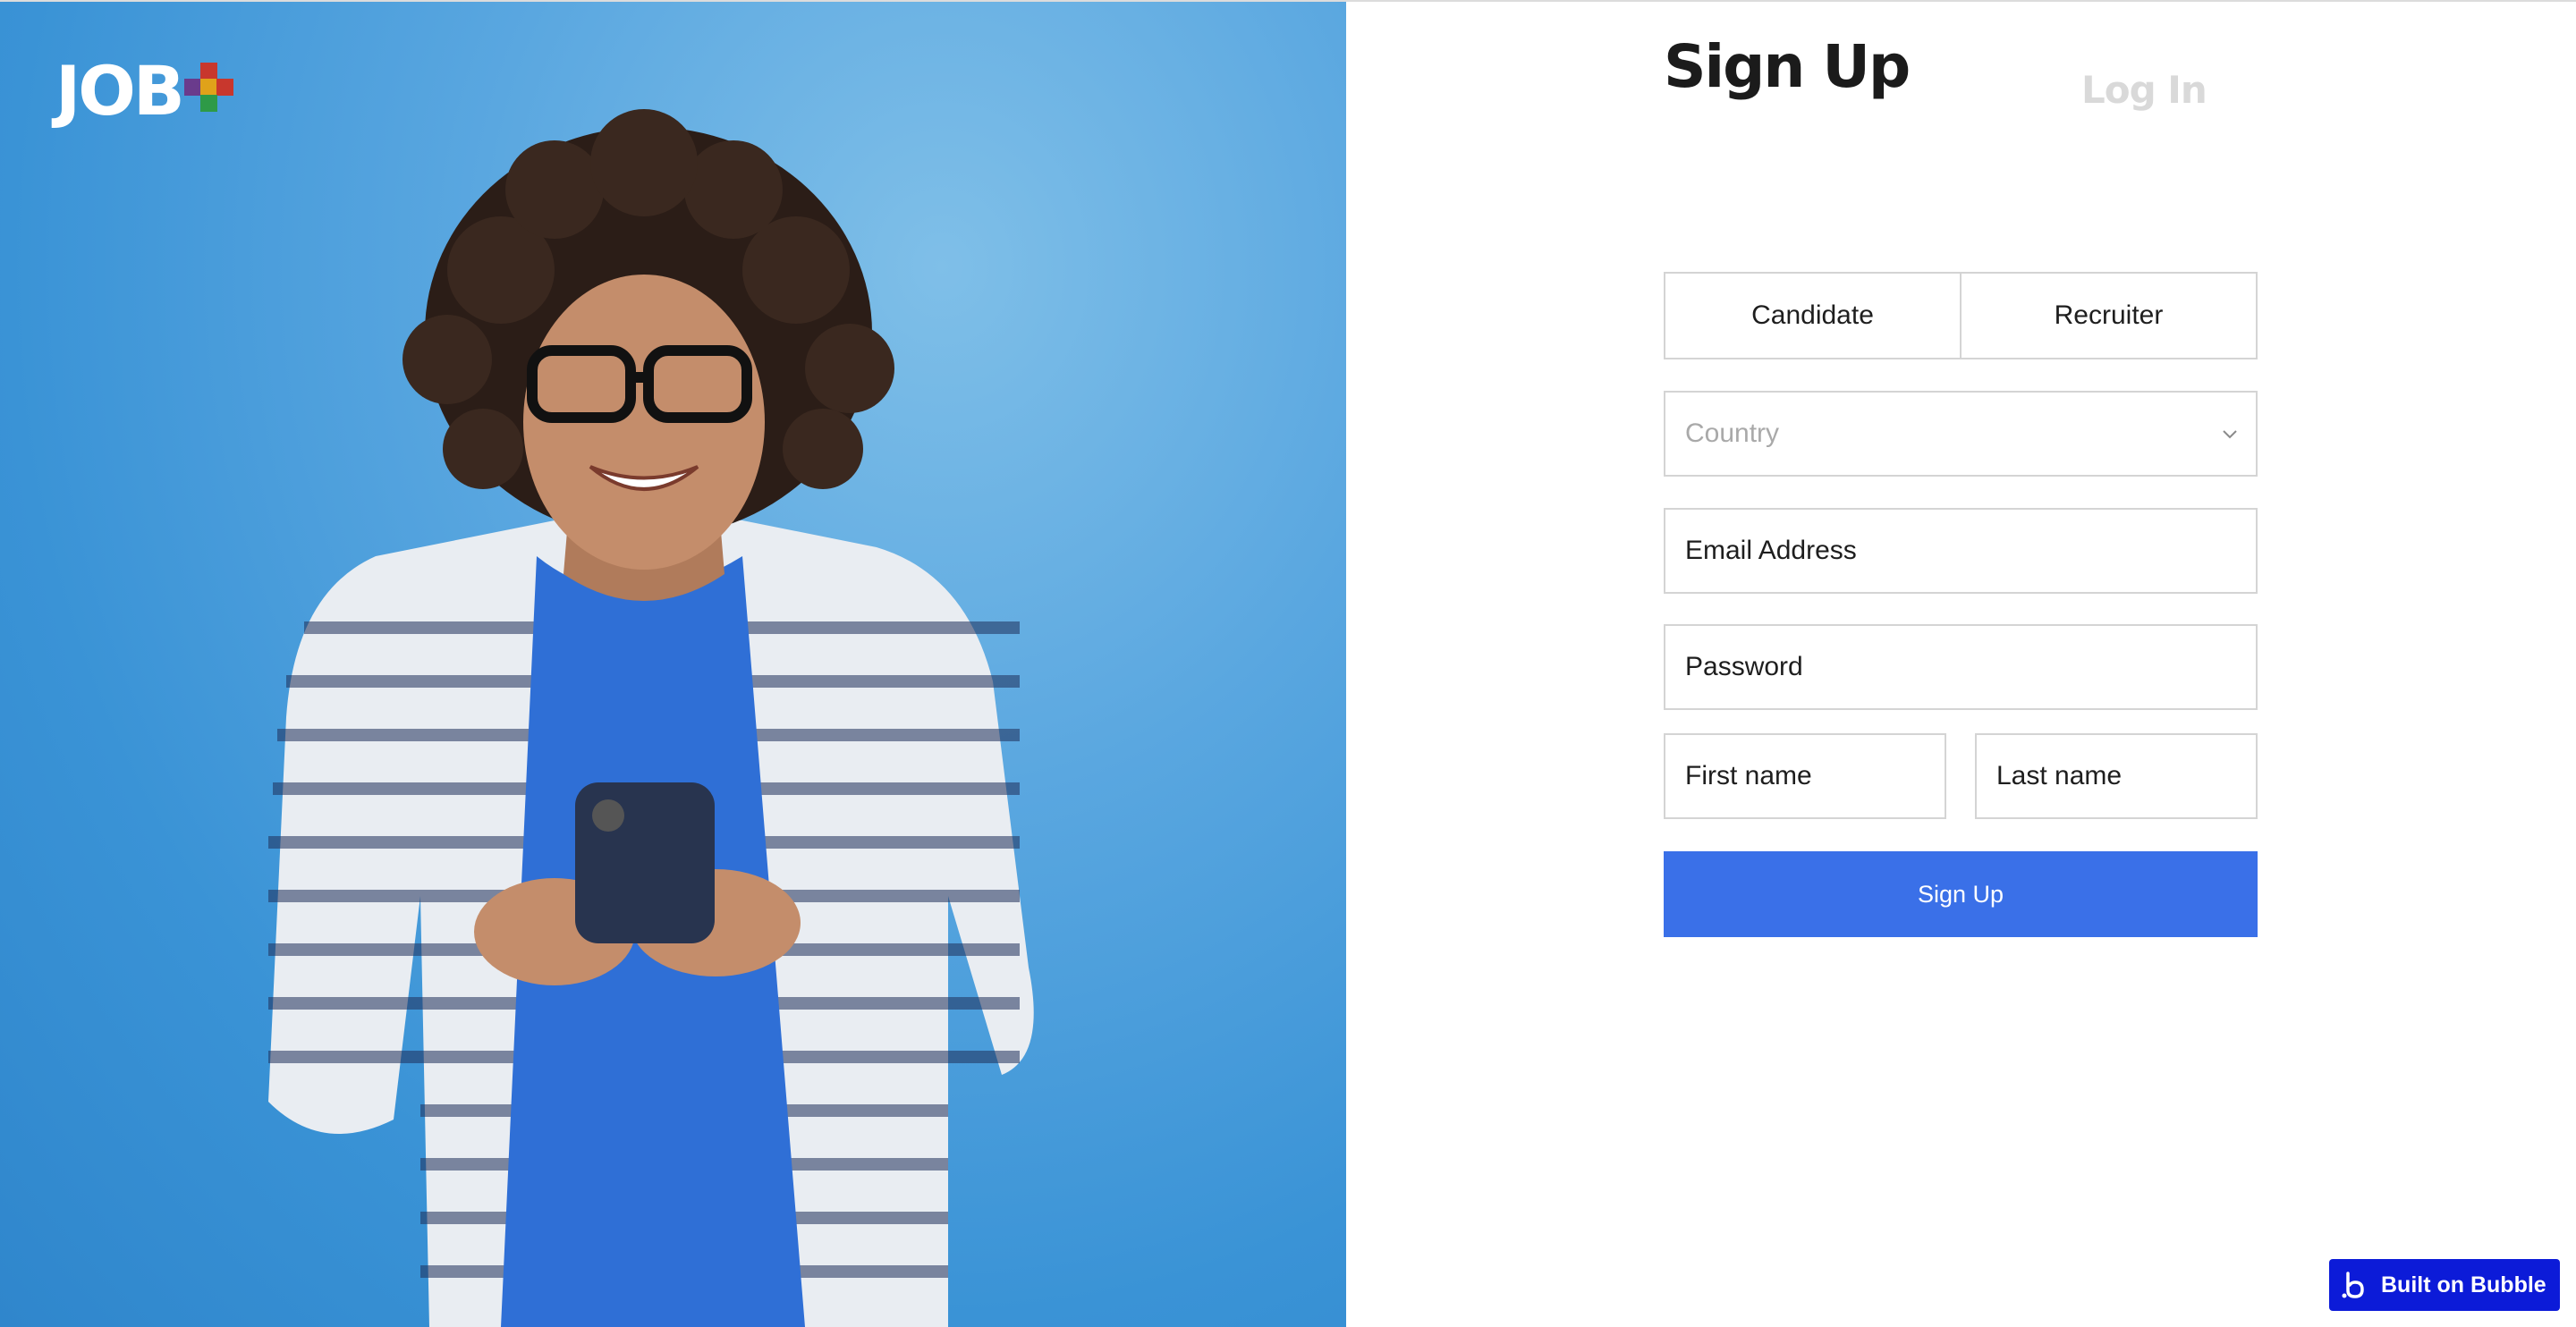 The height and width of the screenshot is (1327, 2576). I want to click on last-name-field: Last name, so click(2116, 776).